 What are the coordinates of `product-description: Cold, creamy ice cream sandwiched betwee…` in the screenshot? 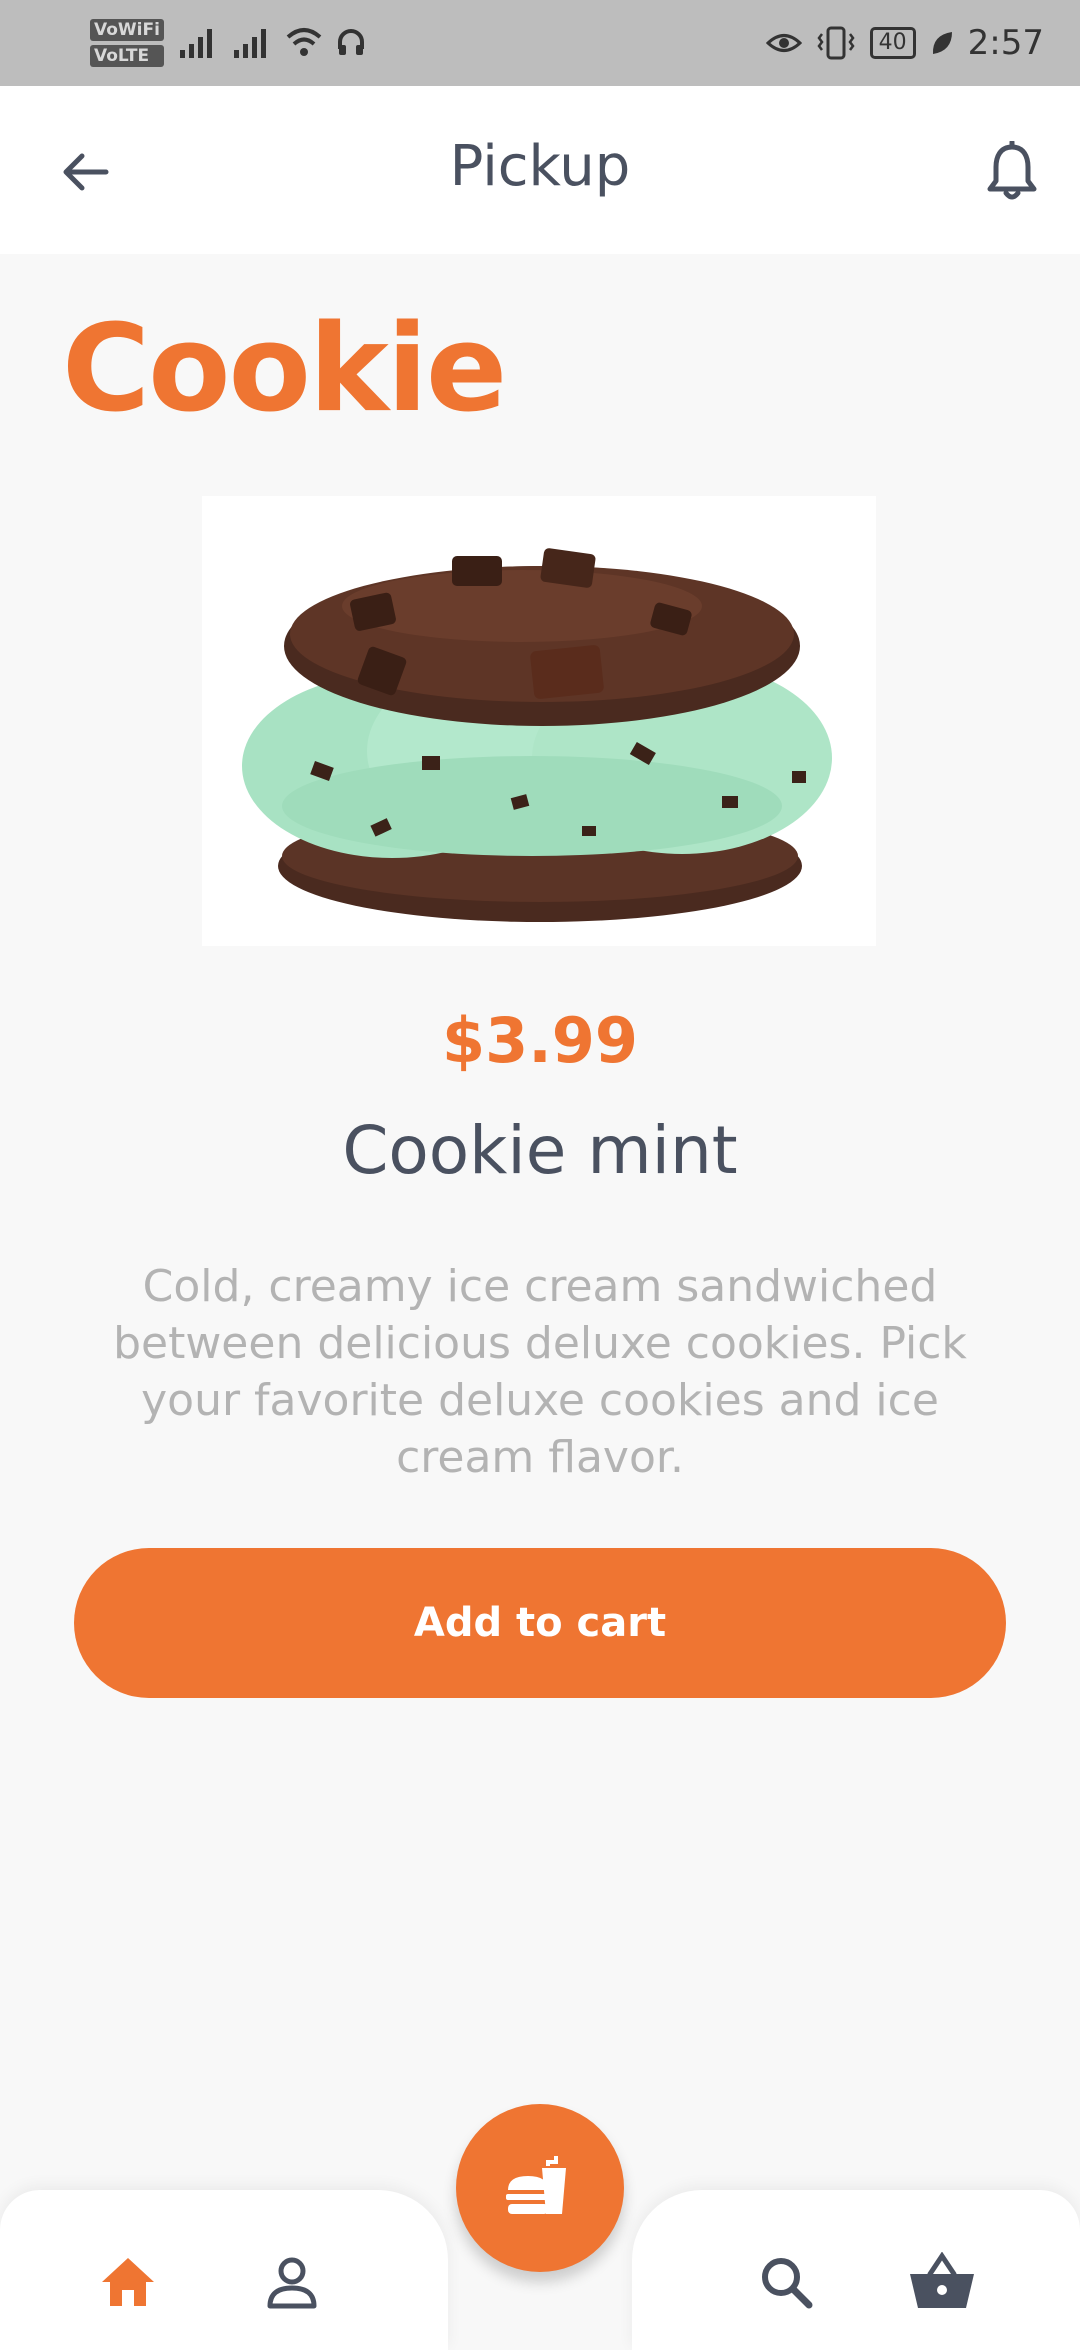 It's located at (540, 1372).